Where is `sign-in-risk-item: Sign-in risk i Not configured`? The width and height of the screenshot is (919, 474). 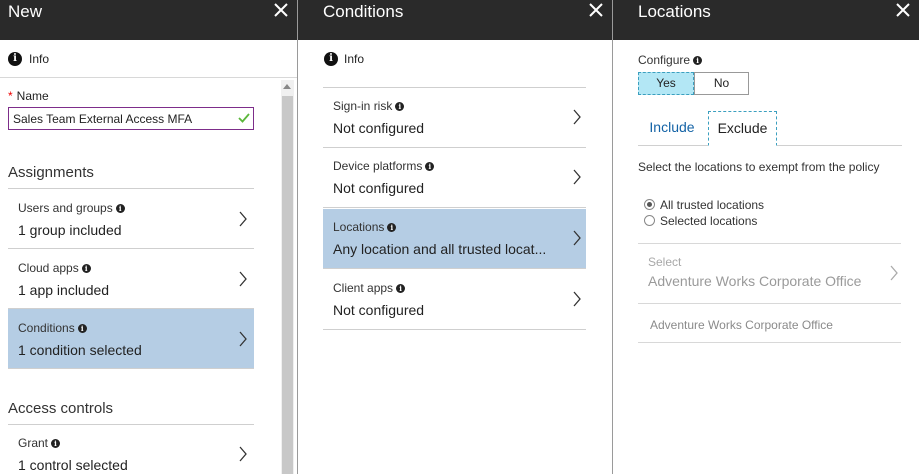 sign-in-risk-item: Sign-in risk i Not configured is located at coordinates (454, 118).